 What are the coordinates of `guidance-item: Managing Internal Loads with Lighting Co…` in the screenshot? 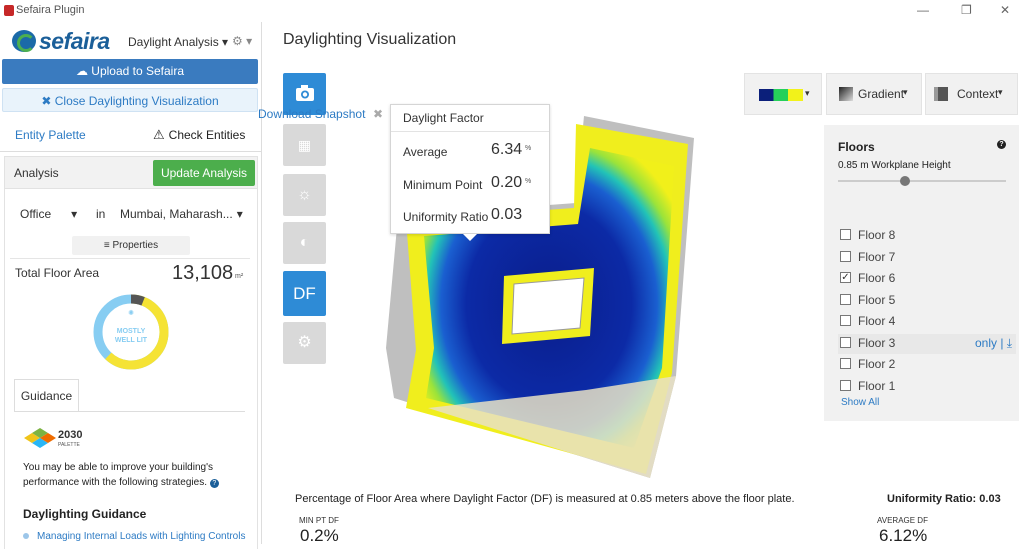 It's located at (134, 536).